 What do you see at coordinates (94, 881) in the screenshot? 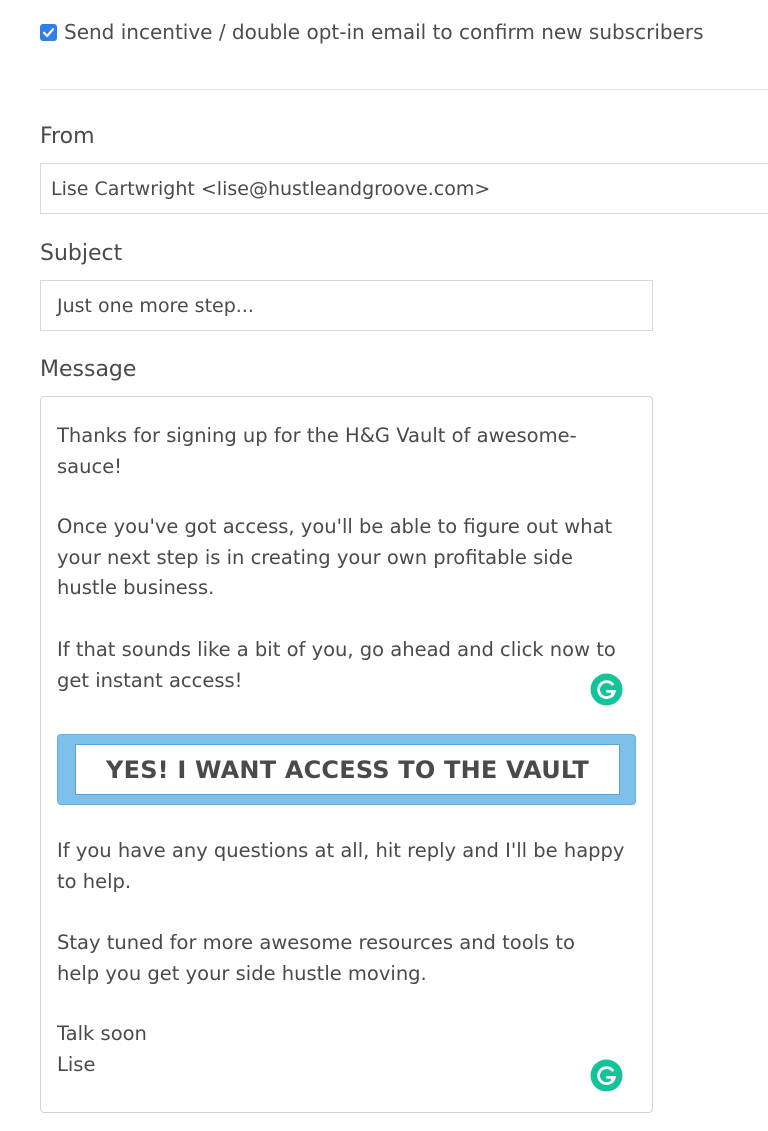
I see `message-line: to help.` at bounding box center [94, 881].